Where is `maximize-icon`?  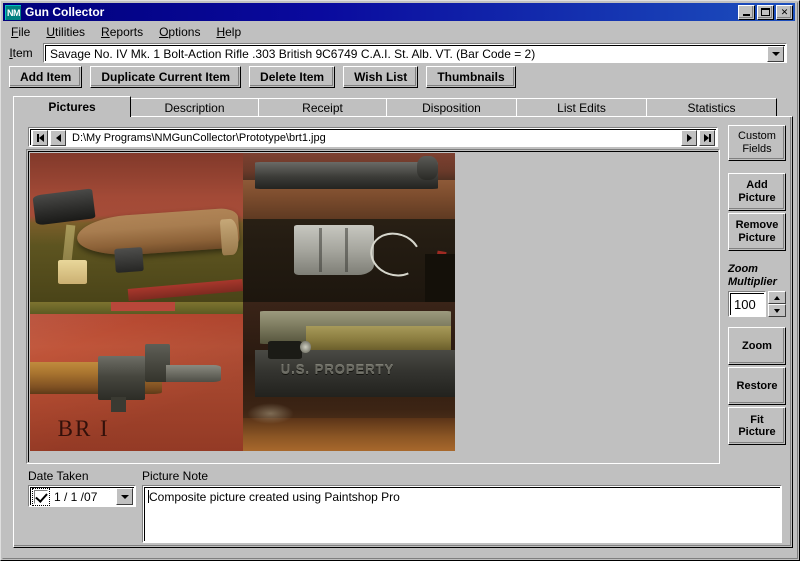
maximize-icon is located at coordinates (765, 12).